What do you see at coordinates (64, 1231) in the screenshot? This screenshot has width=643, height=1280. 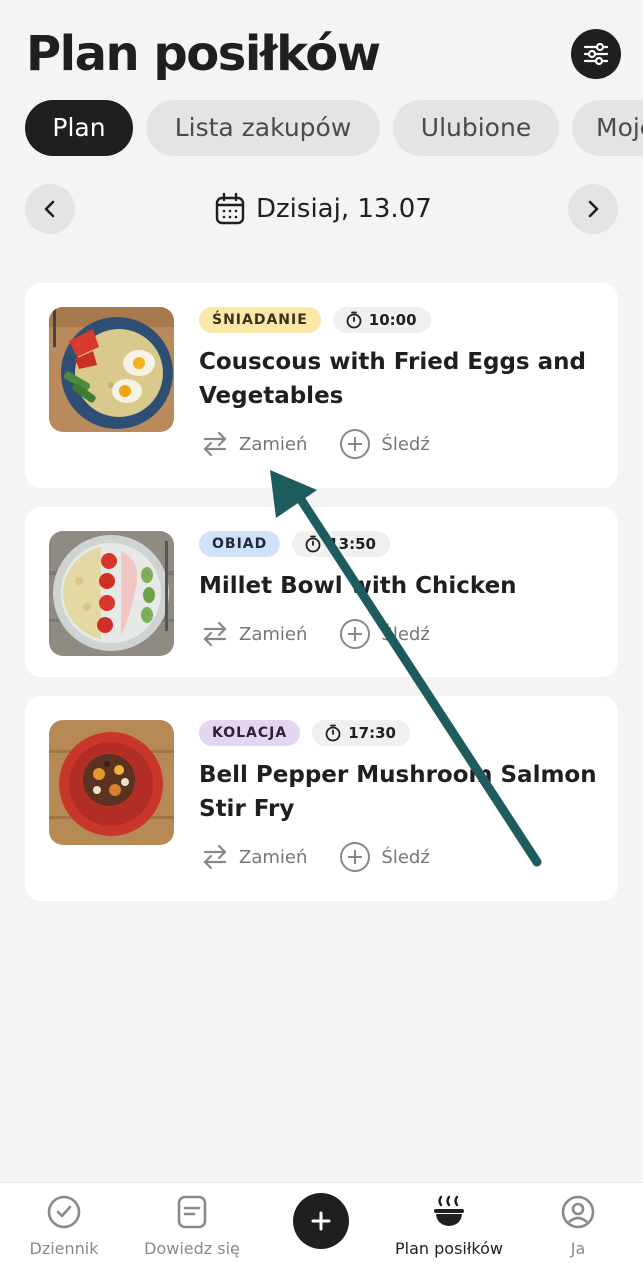 I see `nav-journal: Dziennik` at bounding box center [64, 1231].